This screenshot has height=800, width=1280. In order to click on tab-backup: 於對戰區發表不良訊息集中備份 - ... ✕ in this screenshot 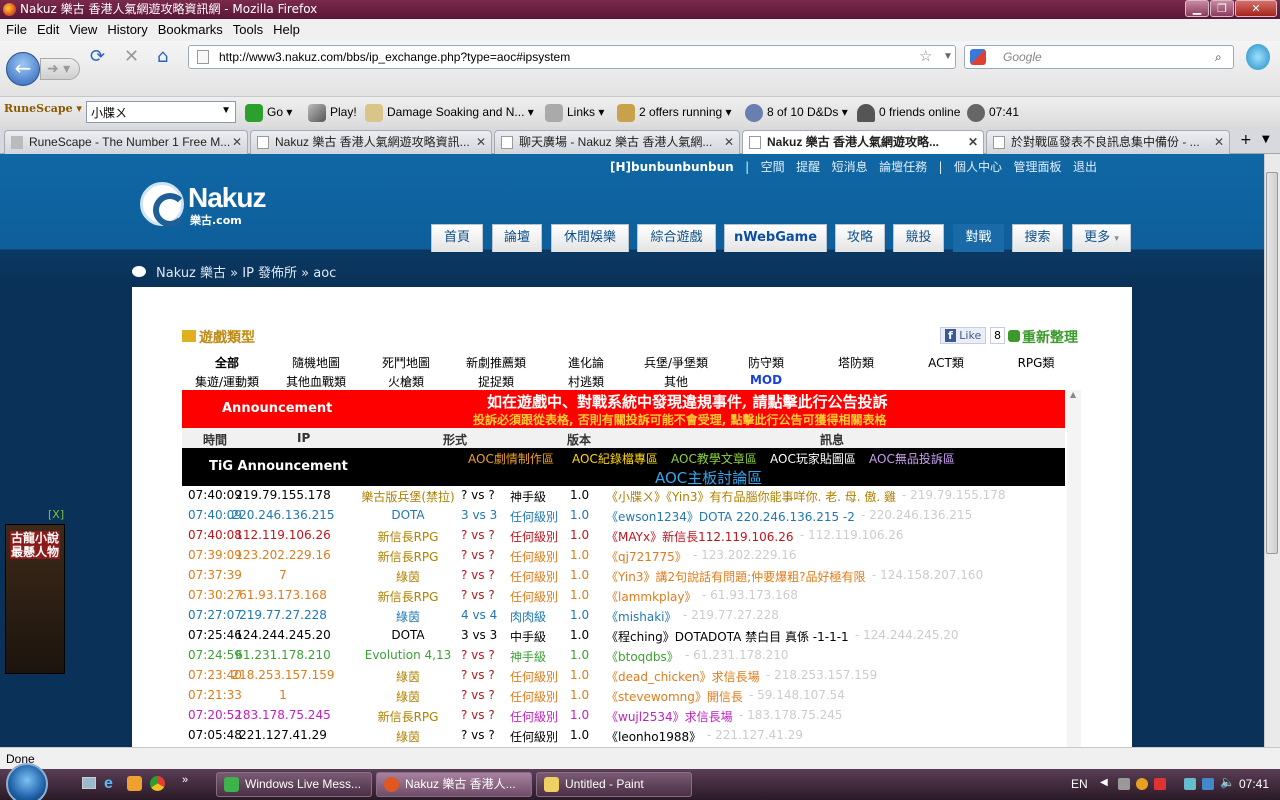, I will do `click(1108, 142)`.